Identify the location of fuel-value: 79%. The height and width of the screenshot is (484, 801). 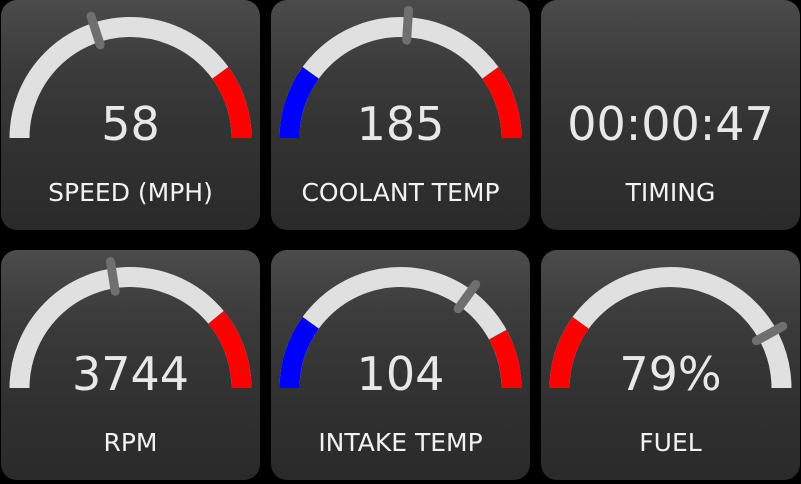
(670, 374).